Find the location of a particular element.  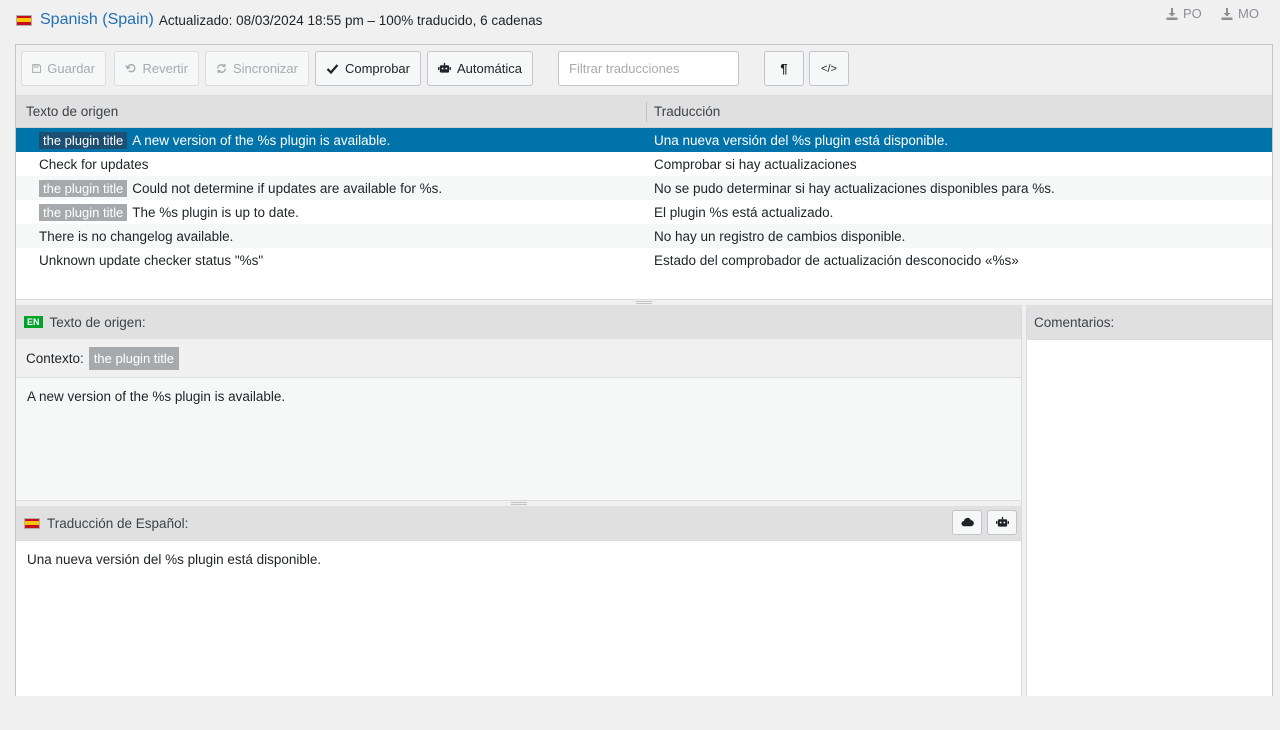

download-po-link: PO is located at coordinates (1184, 13).